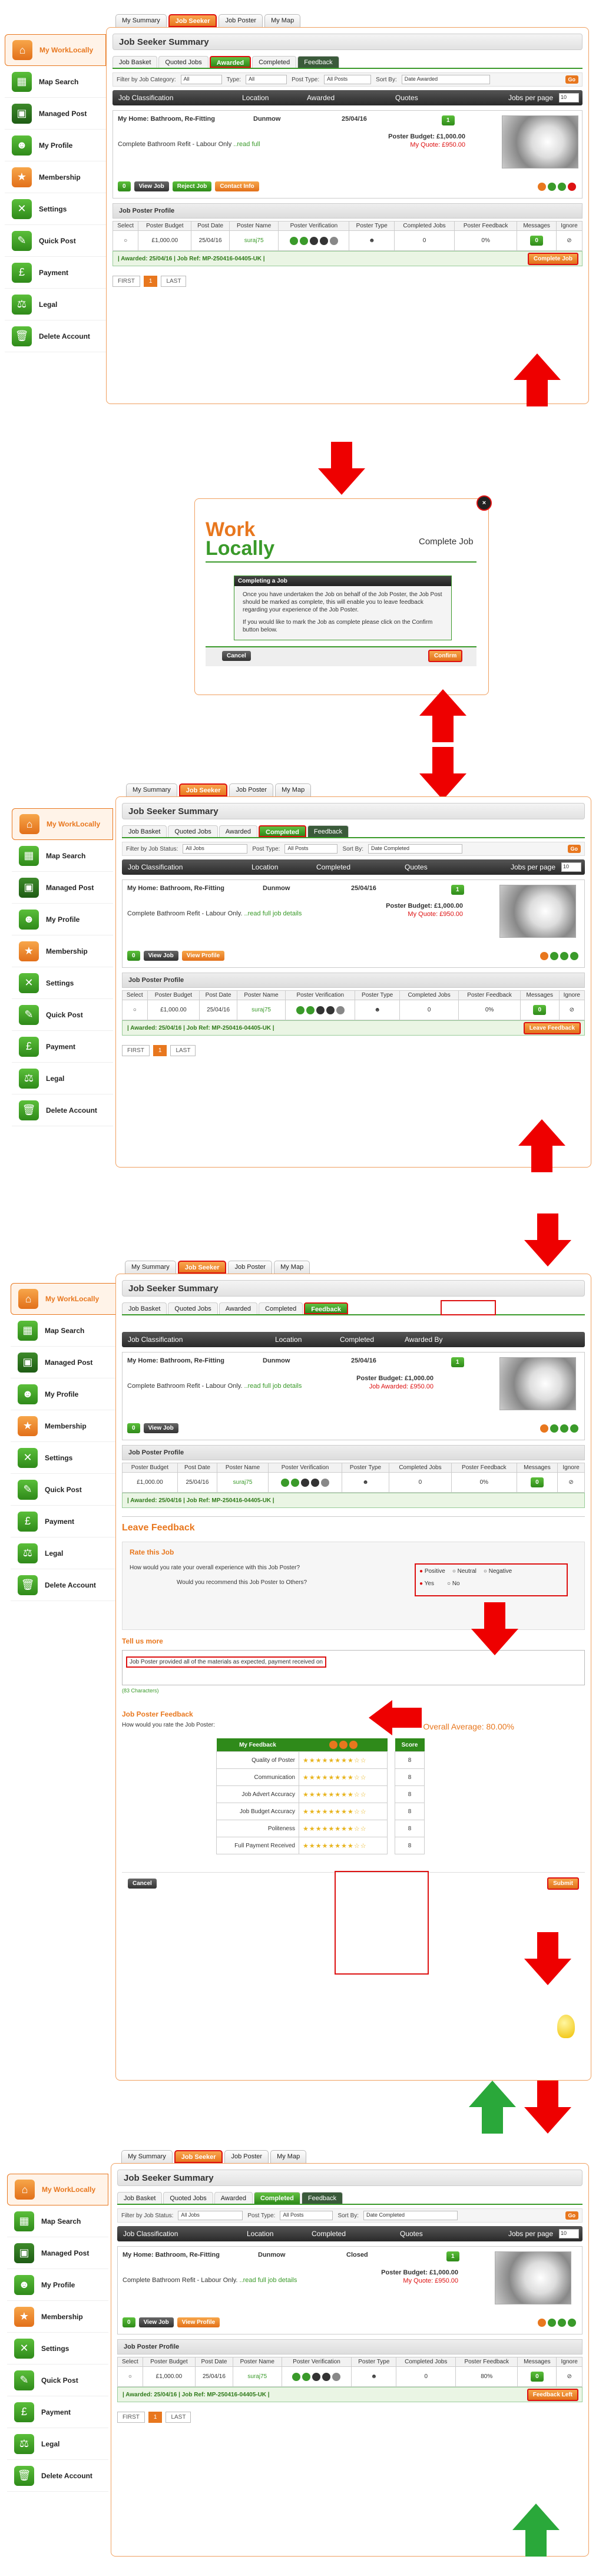 This screenshot has height=2576, width=599. I want to click on type-select: All, so click(267, 79).